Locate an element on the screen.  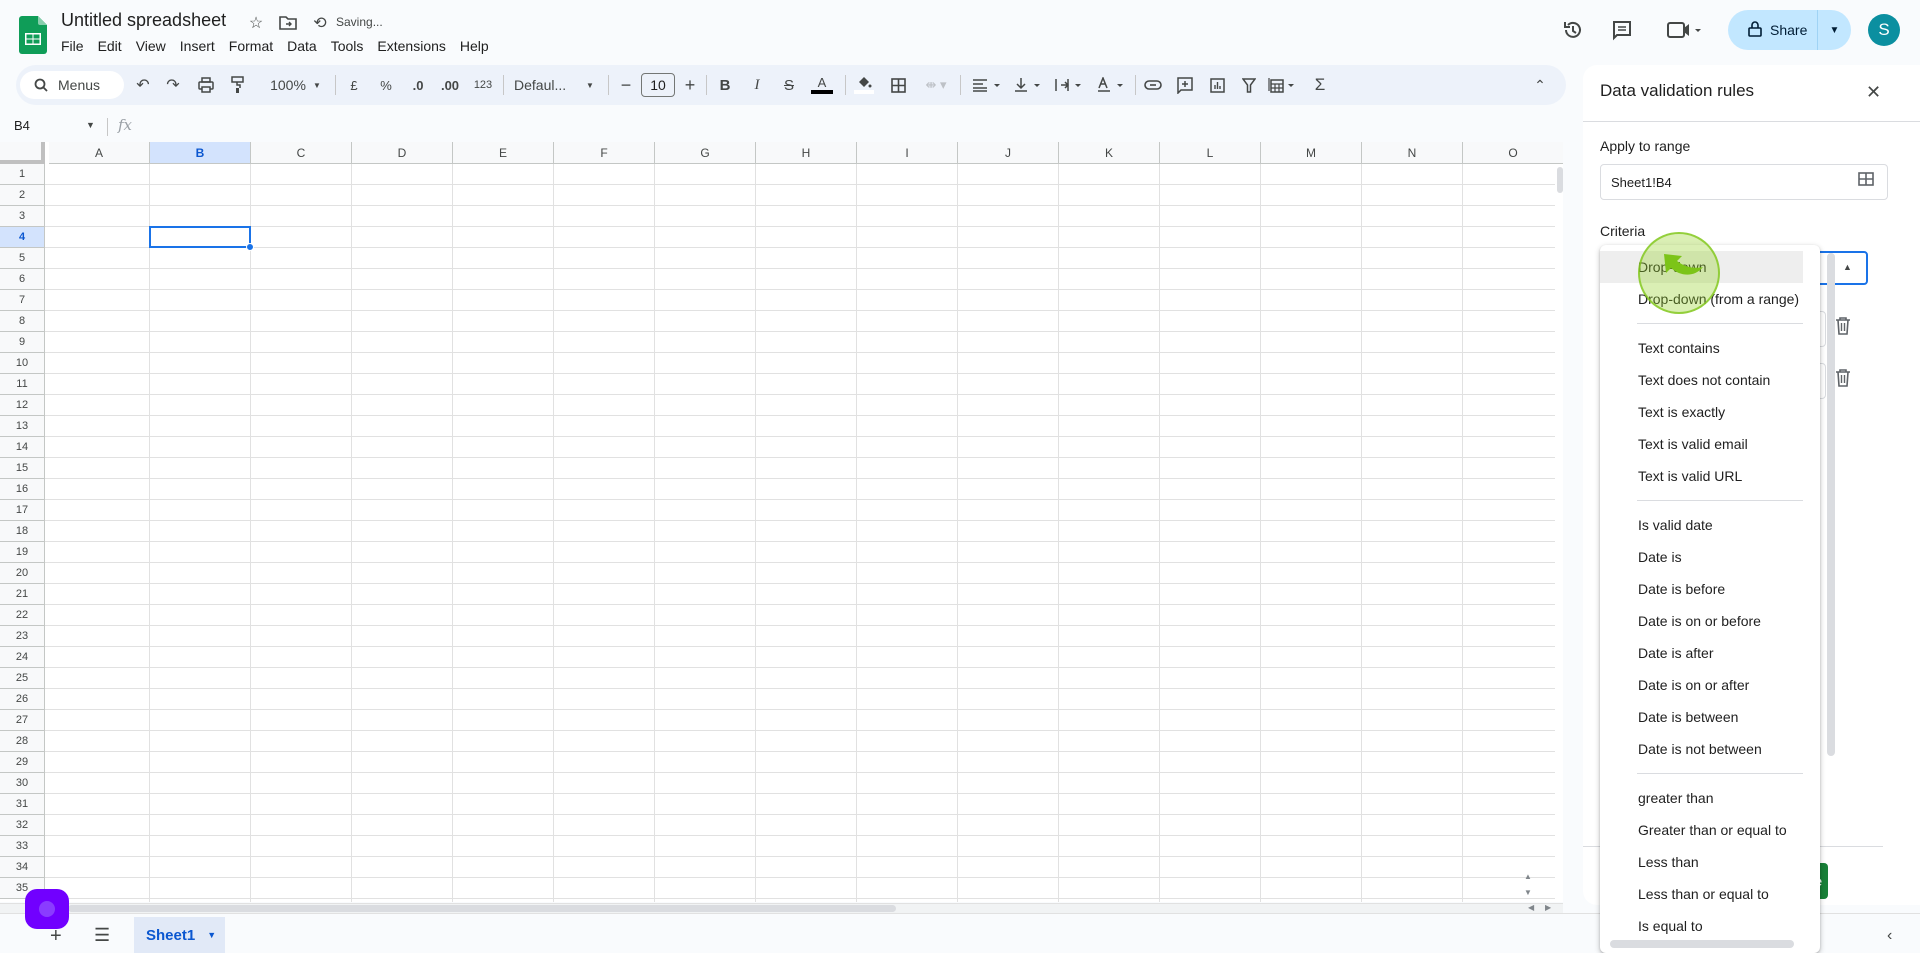
bold-button: B is located at coordinates (725, 85).